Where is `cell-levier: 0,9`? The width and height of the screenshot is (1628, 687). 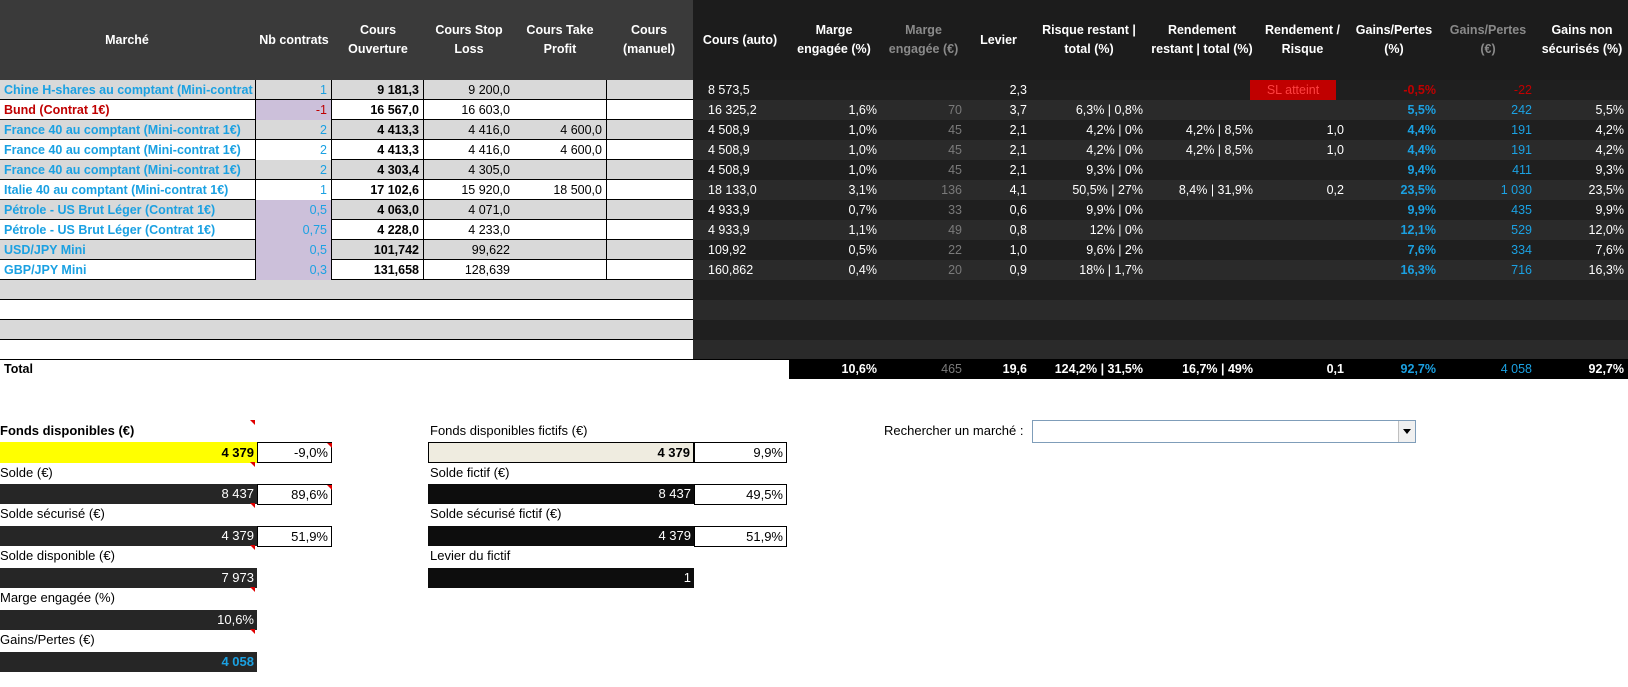 cell-levier: 0,9 is located at coordinates (998, 270).